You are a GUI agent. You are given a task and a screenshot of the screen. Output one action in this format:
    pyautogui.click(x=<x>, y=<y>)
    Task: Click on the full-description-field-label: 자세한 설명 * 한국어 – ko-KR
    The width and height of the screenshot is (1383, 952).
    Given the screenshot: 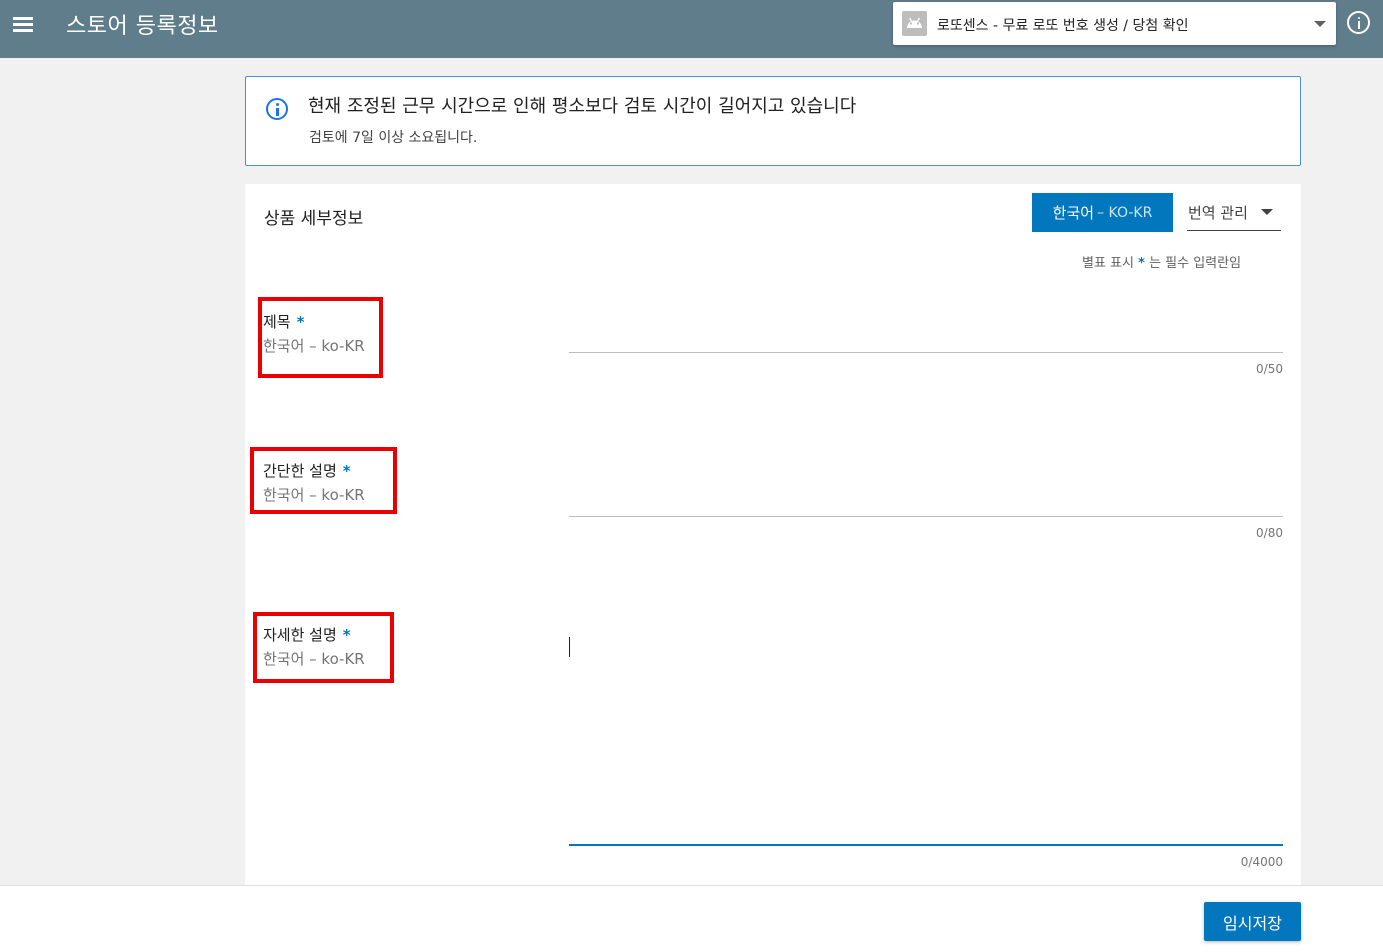 What is the action you would take?
    pyautogui.click(x=314, y=646)
    